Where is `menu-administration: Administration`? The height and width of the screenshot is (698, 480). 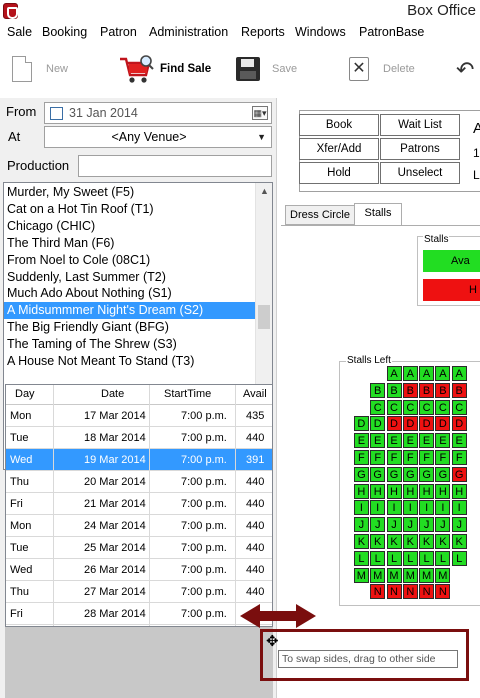 menu-administration: Administration is located at coordinates (188, 32).